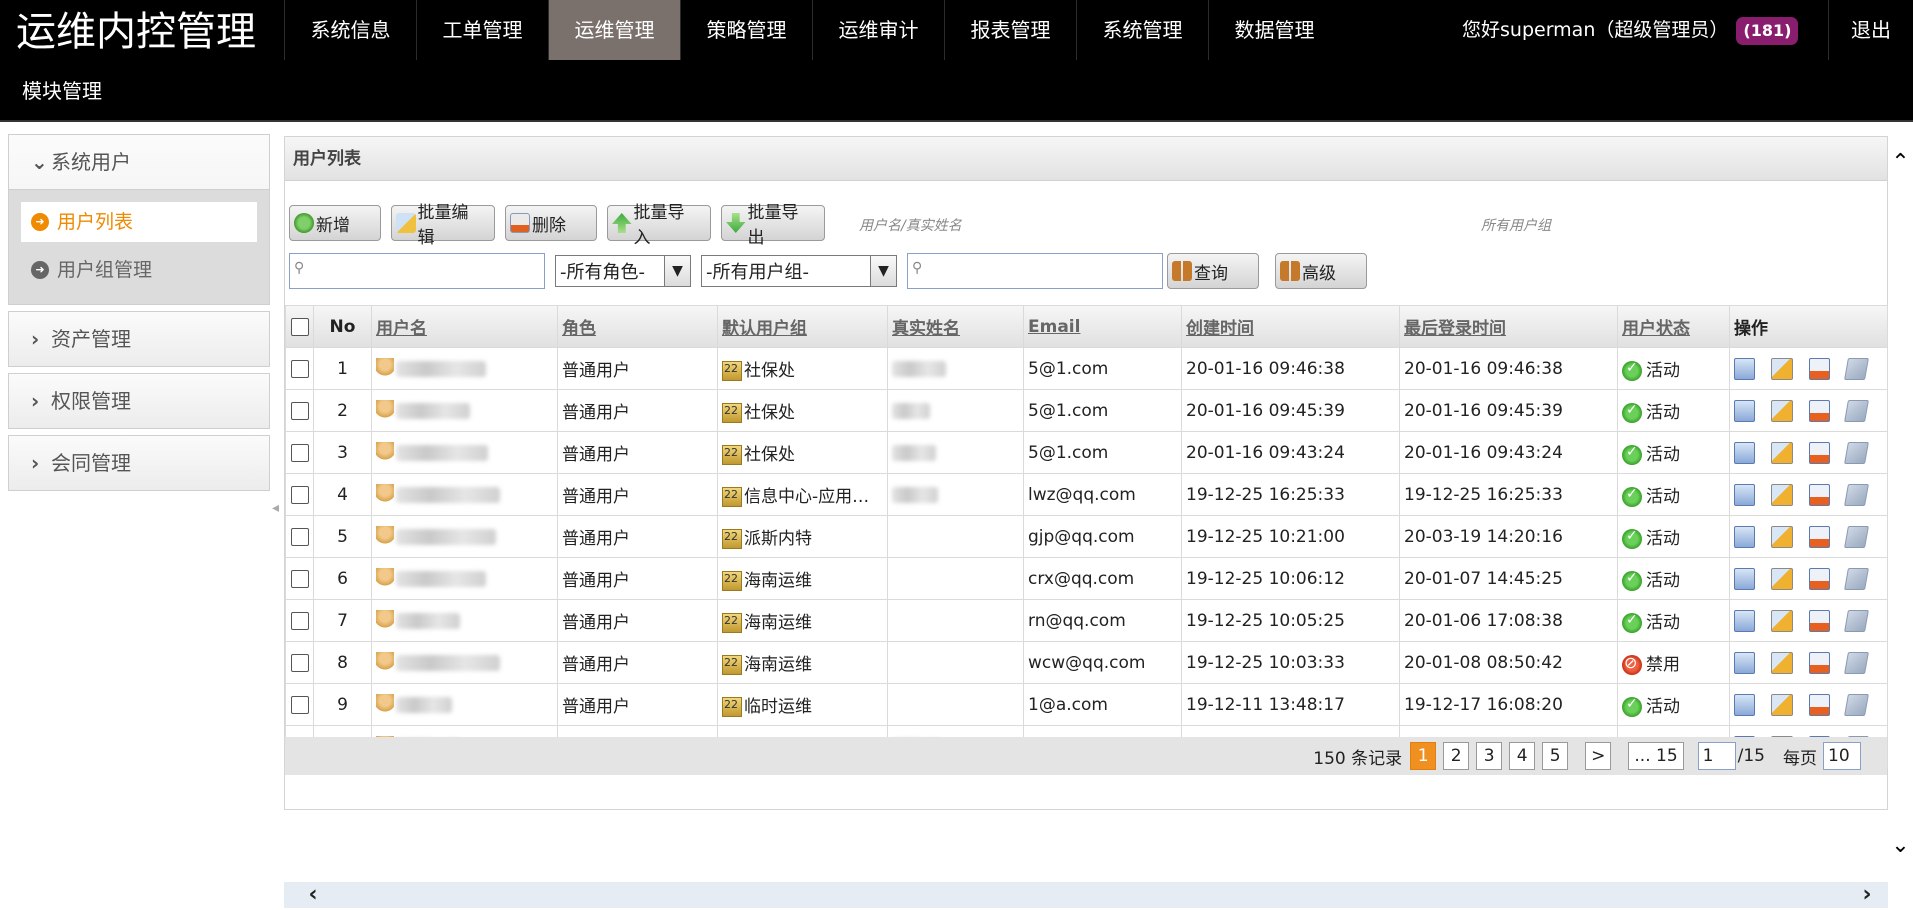 The height and width of the screenshot is (910, 1913). I want to click on sidebar-group-header-assets: › 资产管理, so click(139, 339).